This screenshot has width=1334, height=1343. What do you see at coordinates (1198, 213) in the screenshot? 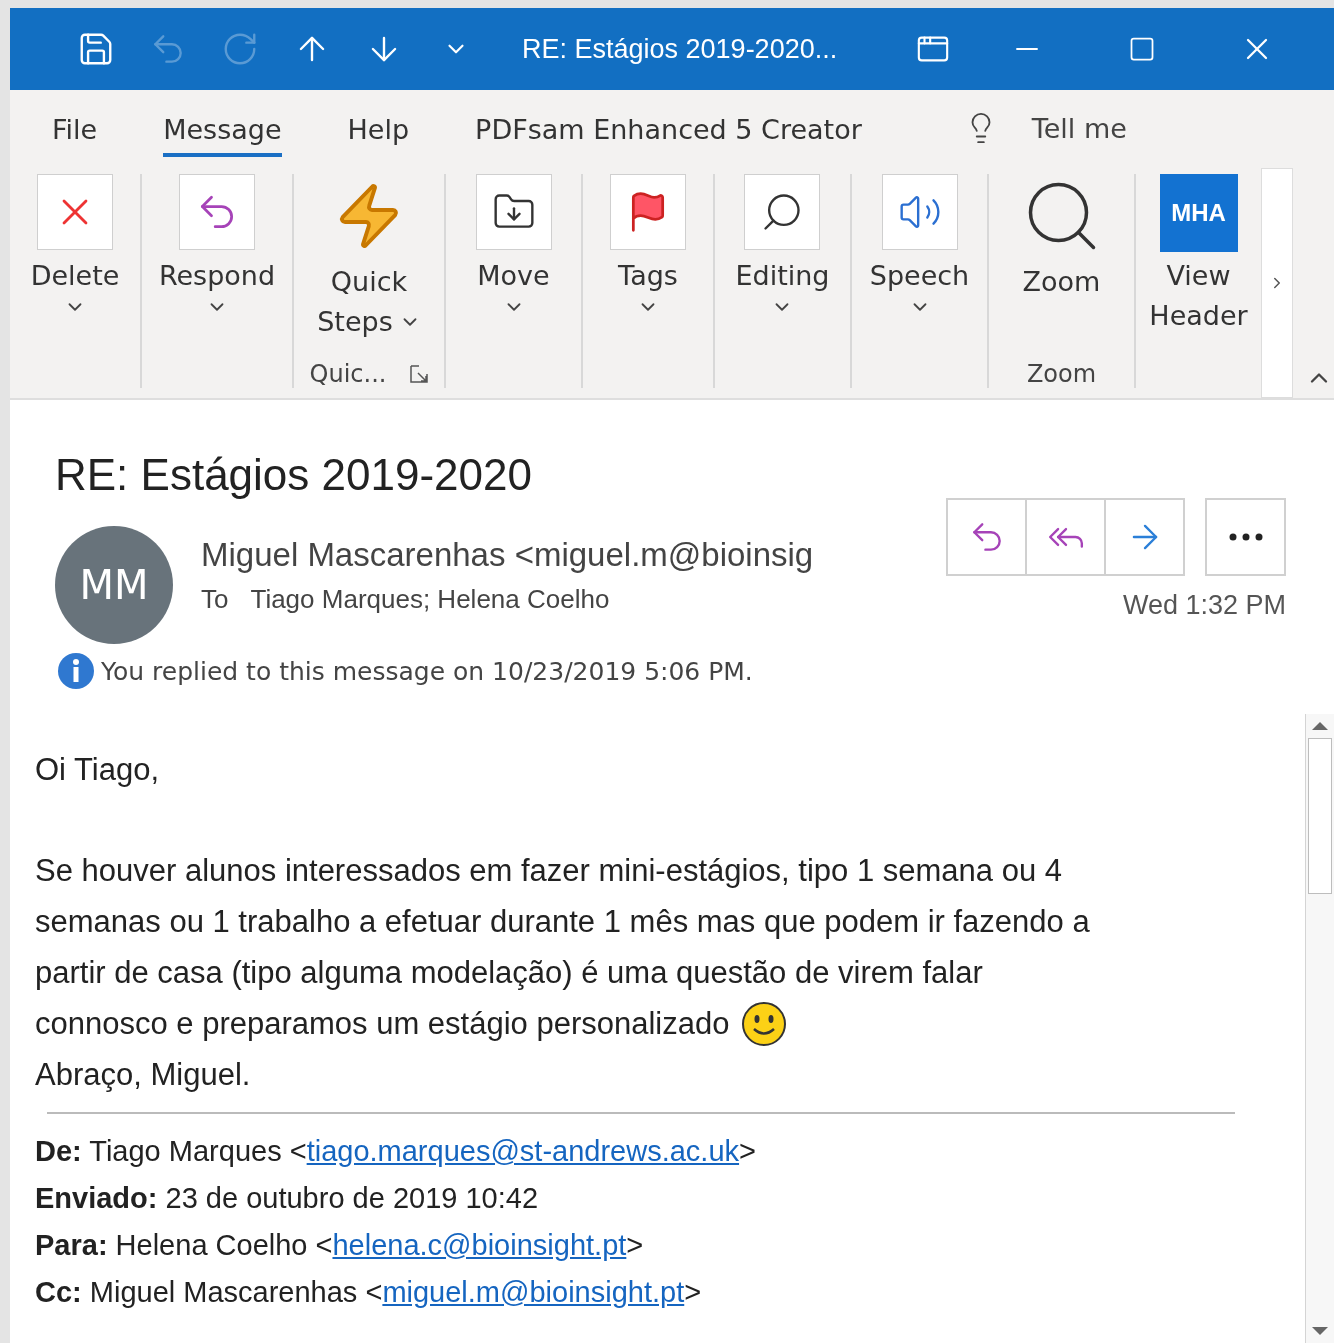
I see `header-icon: MHA` at bounding box center [1198, 213].